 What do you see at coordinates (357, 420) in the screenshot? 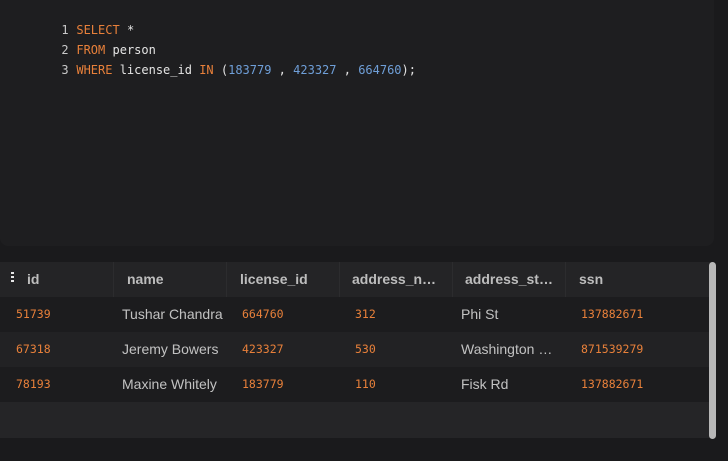
I see `empty-grid-area` at bounding box center [357, 420].